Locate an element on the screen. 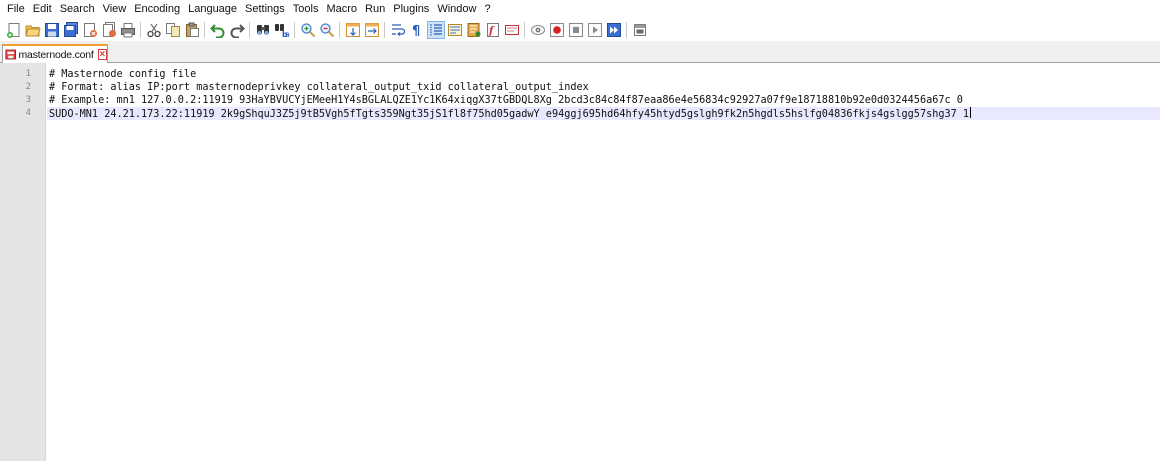 This screenshot has width=1160, height=461. find-button is located at coordinates (263, 30).